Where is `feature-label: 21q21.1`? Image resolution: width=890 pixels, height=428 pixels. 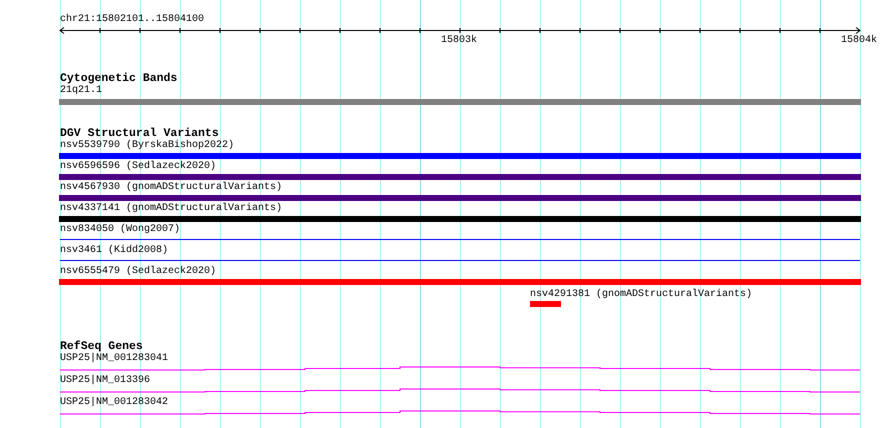
feature-label: 21q21.1 is located at coordinates (80, 90).